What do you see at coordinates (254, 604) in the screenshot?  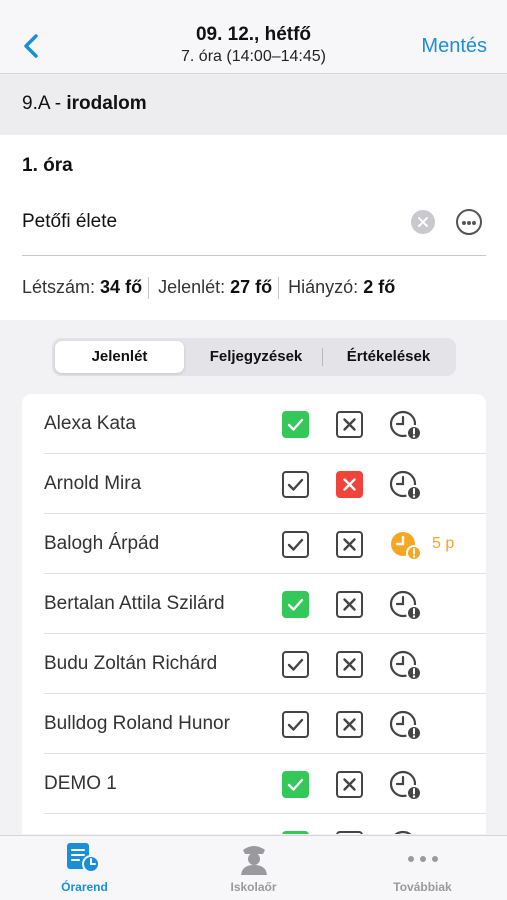 I see `student-row: Bertalan Attila Szilárd` at bounding box center [254, 604].